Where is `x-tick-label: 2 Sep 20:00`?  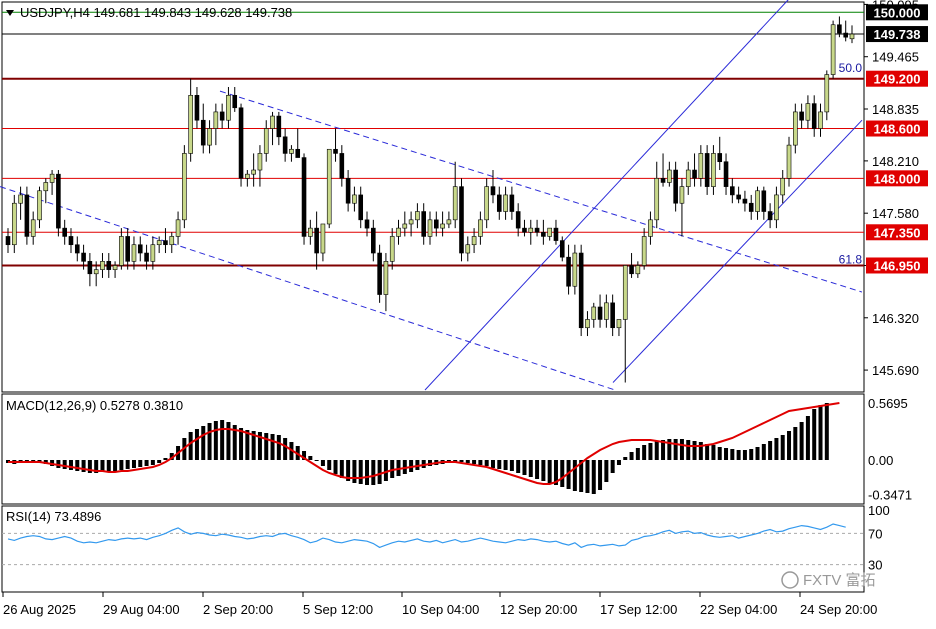 x-tick-label: 2 Sep 20:00 is located at coordinates (238, 609).